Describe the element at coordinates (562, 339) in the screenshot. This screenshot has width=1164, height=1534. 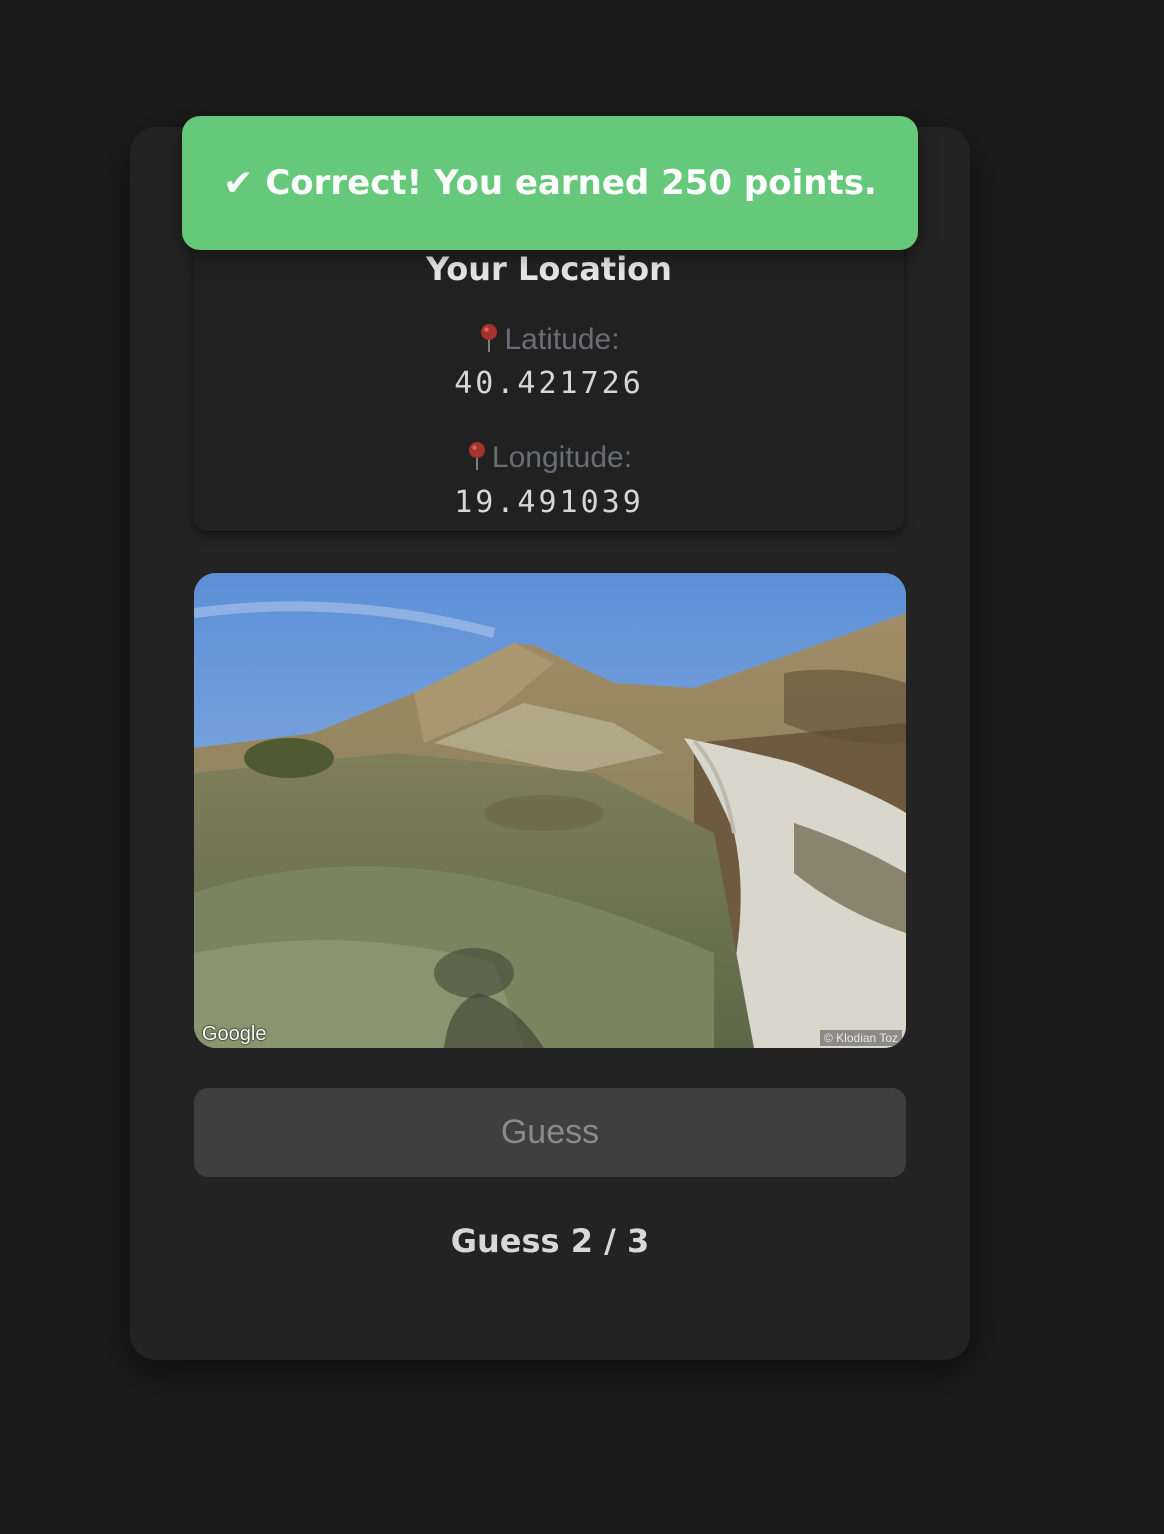
I see `latitude-label: Latitude:` at that location.